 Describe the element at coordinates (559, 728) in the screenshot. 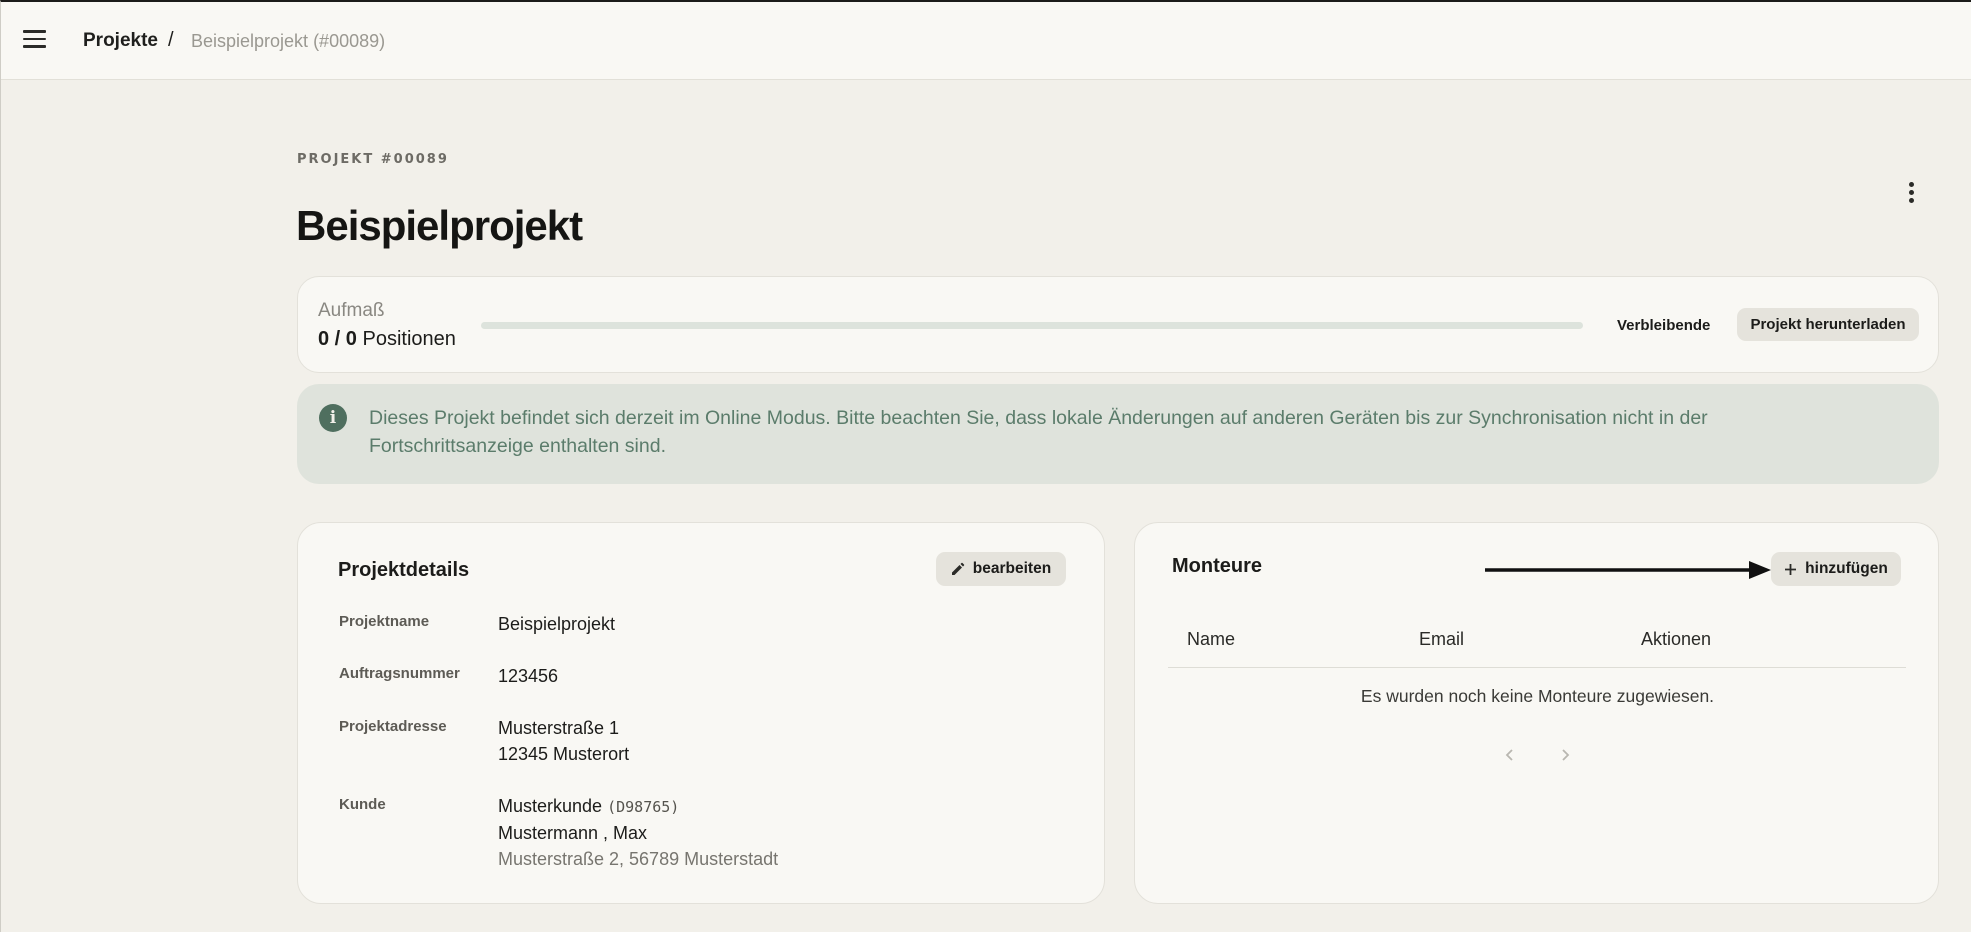

I see `address-line-1: Musterstraße 1` at that location.